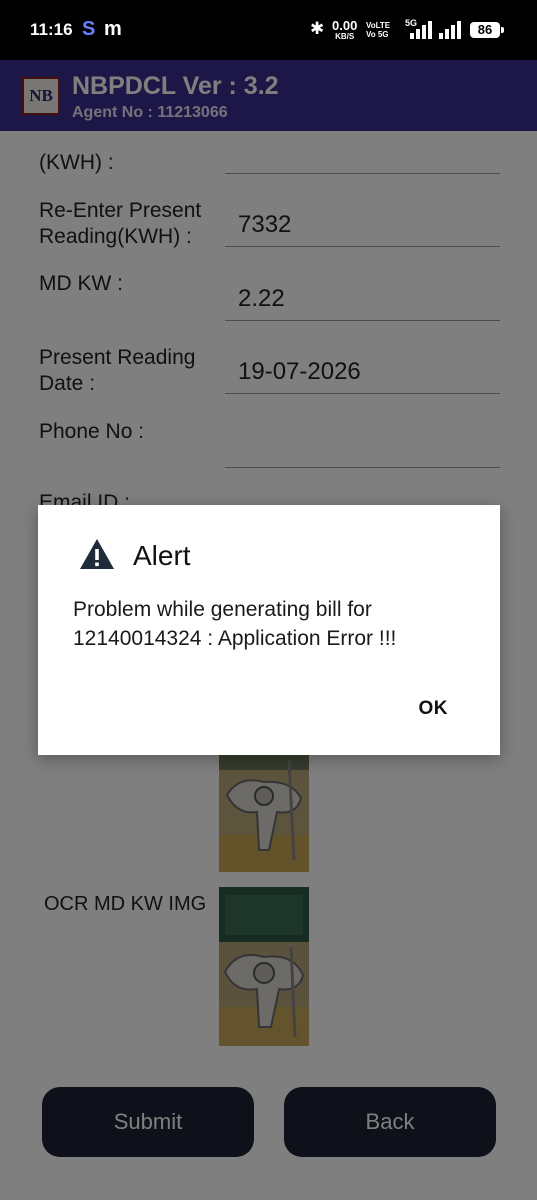  Describe the element at coordinates (345, 29) in the screenshot. I see `network-speed: 0.00 KB/S` at that location.